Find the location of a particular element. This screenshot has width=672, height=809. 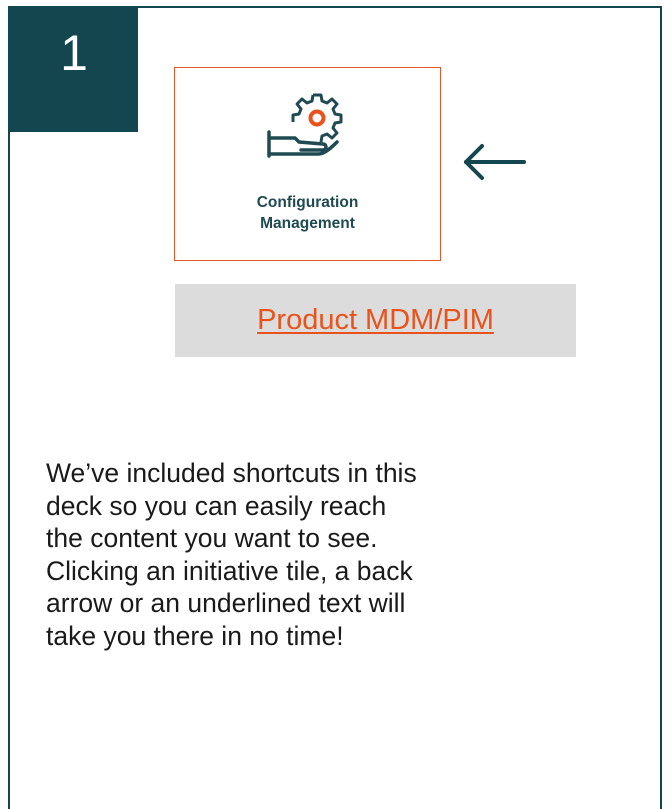

tile-label-line-1: Configuration is located at coordinates (307, 202).